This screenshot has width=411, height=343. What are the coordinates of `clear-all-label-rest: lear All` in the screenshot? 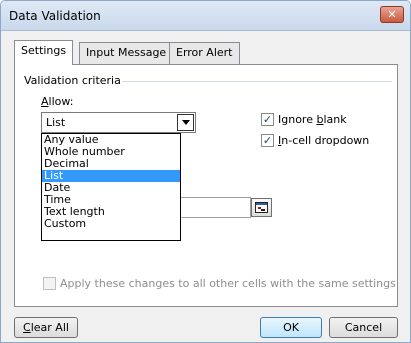 It's located at (49, 327).